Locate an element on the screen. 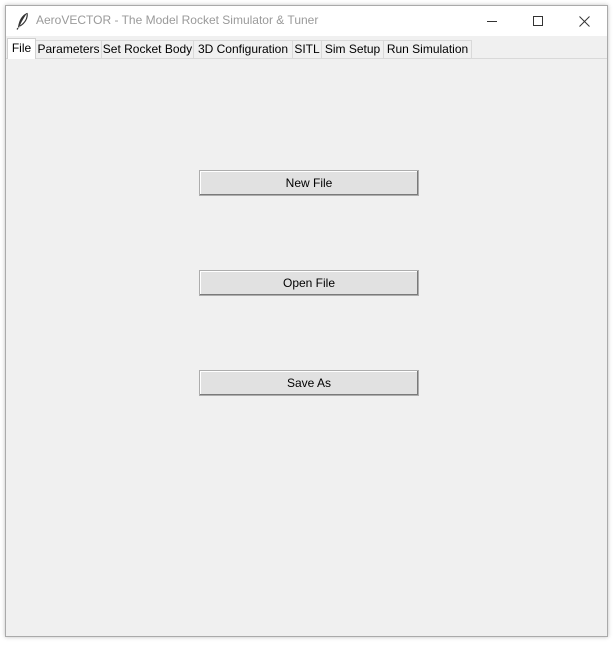  new-file-button: New File is located at coordinates (309, 183).